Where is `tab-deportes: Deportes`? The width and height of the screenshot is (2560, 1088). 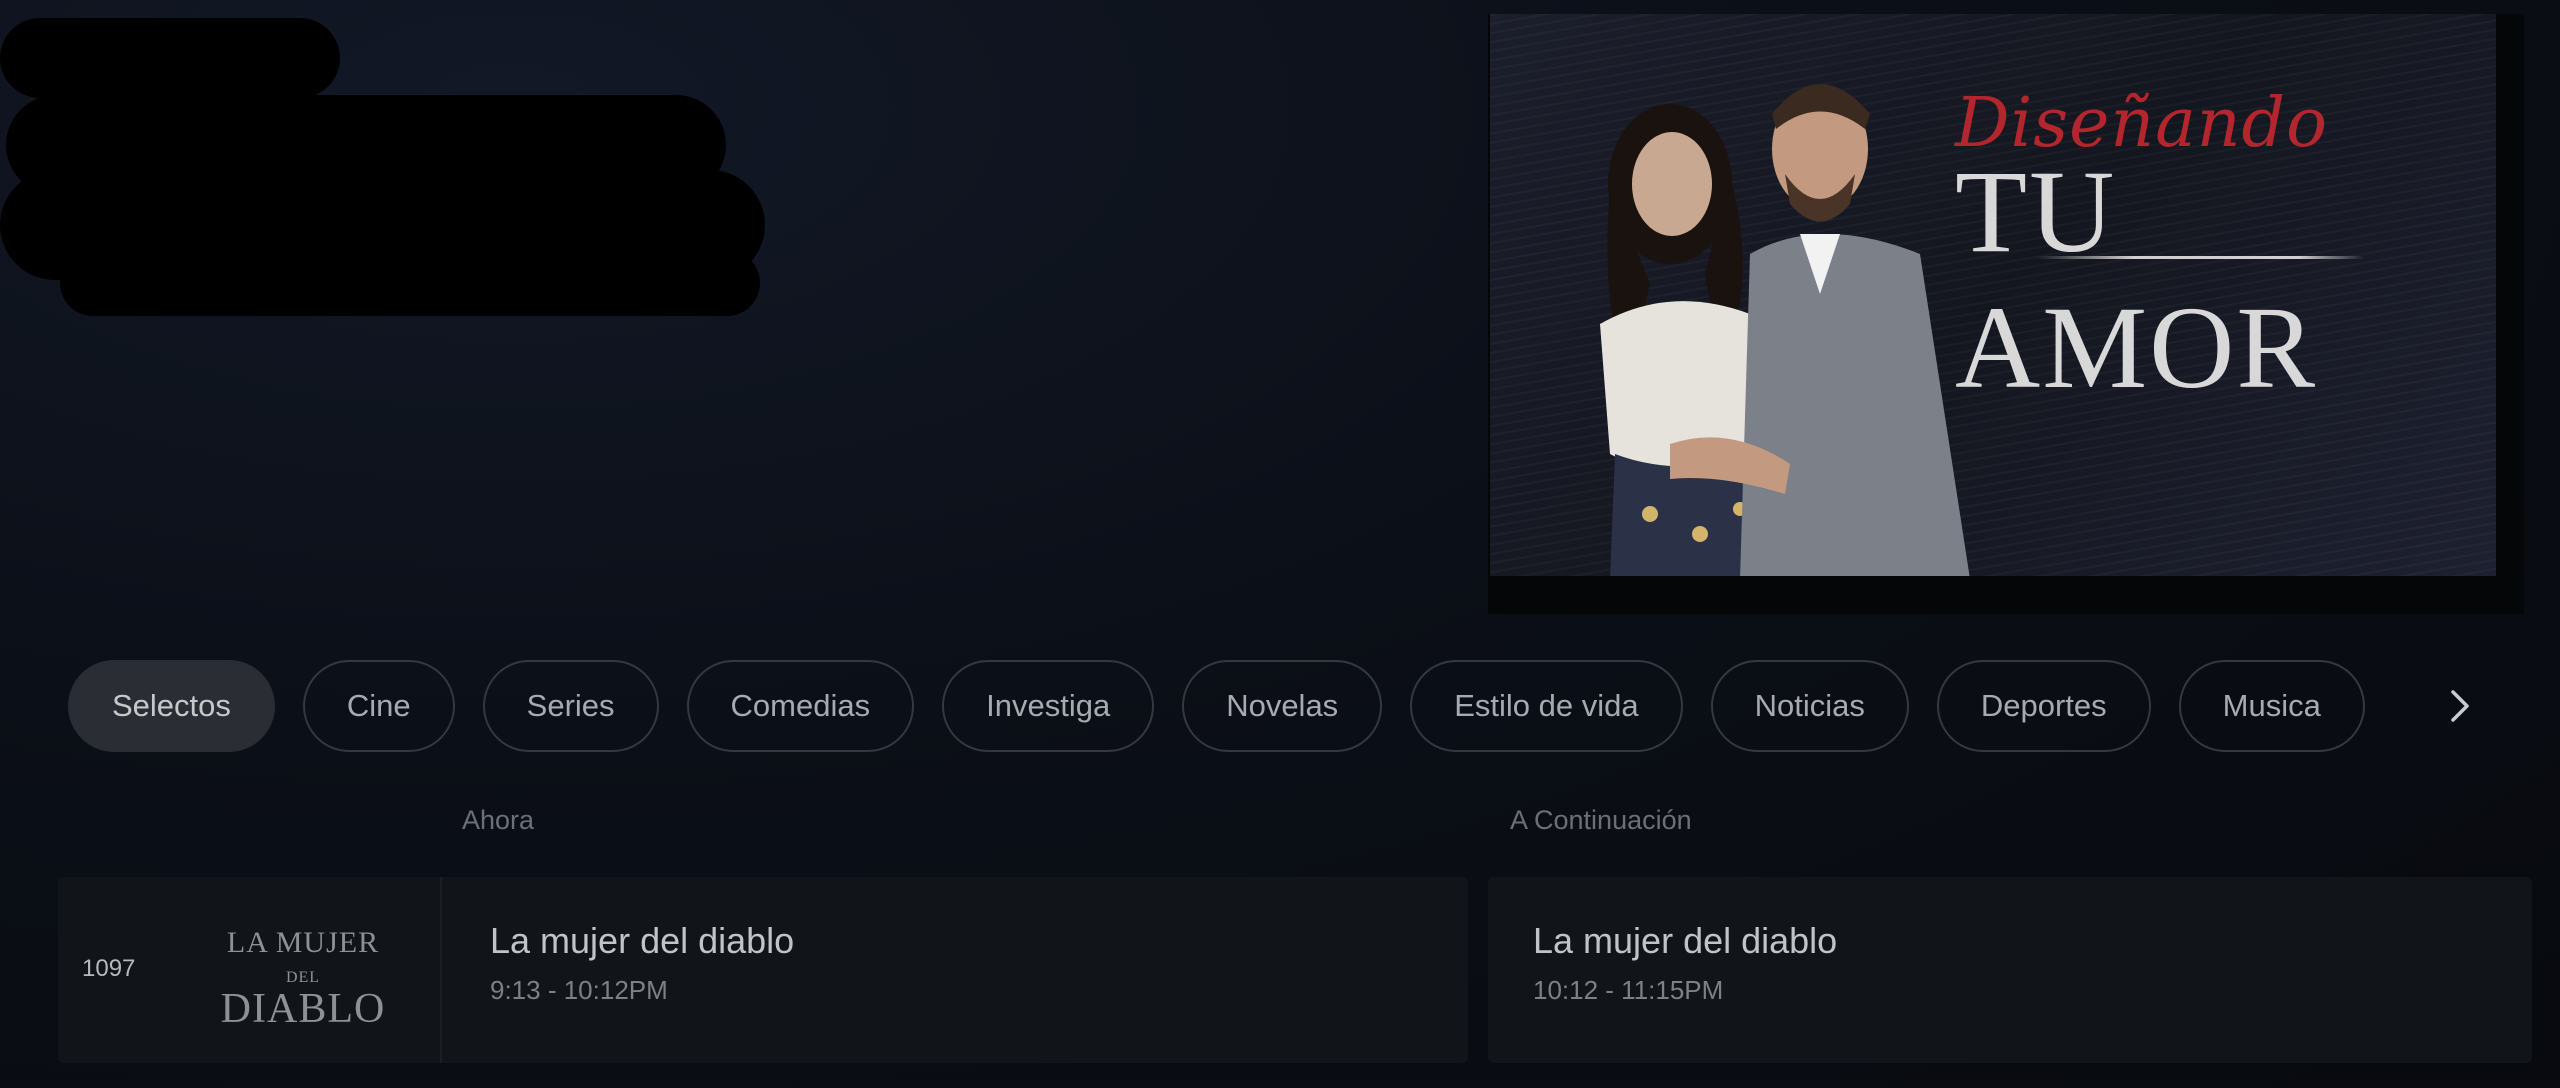
tab-deportes: Deportes is located at coordinates (2043, 706).